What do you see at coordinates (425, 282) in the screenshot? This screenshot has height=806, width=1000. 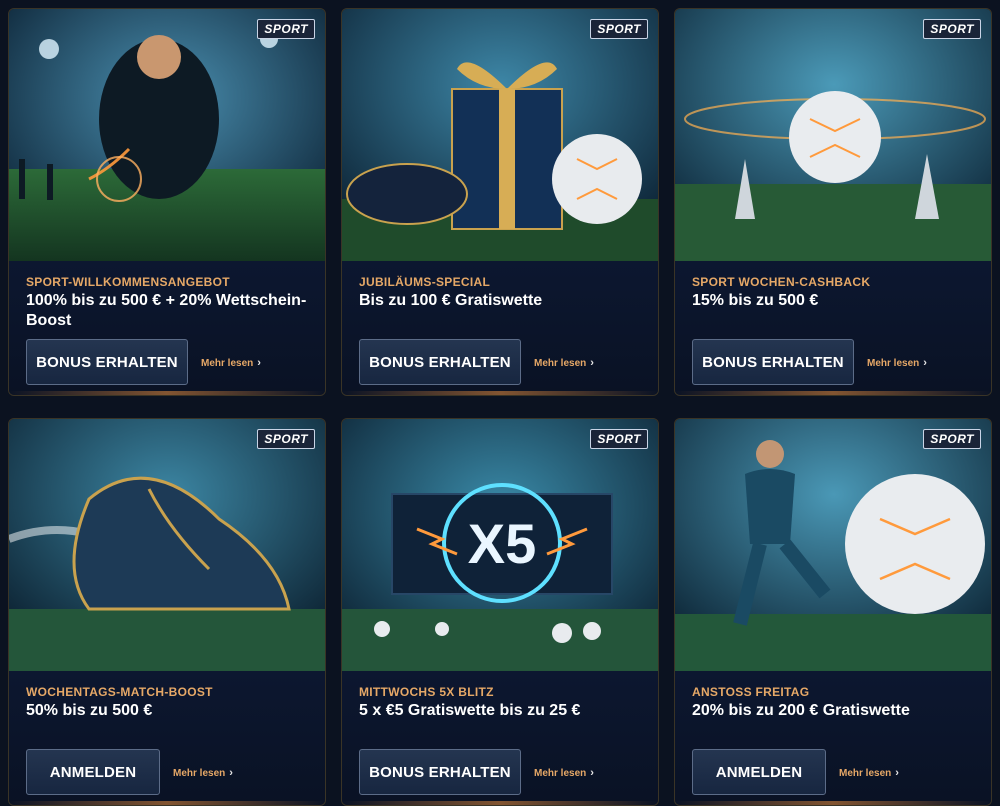 I see `promo-subtitle: JUBILÄUMS-SPECIAL` at bounding box center [425, 282].